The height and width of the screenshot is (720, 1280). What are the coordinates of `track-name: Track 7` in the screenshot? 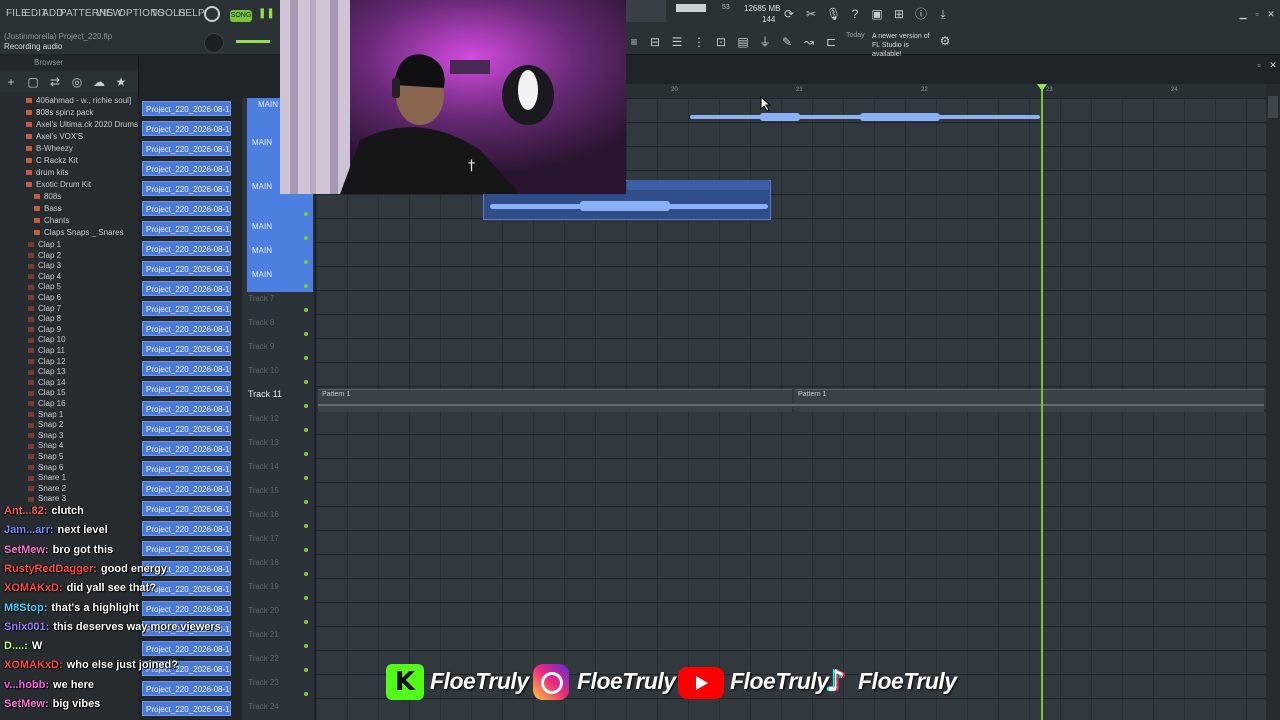 It's located at (261, 298).